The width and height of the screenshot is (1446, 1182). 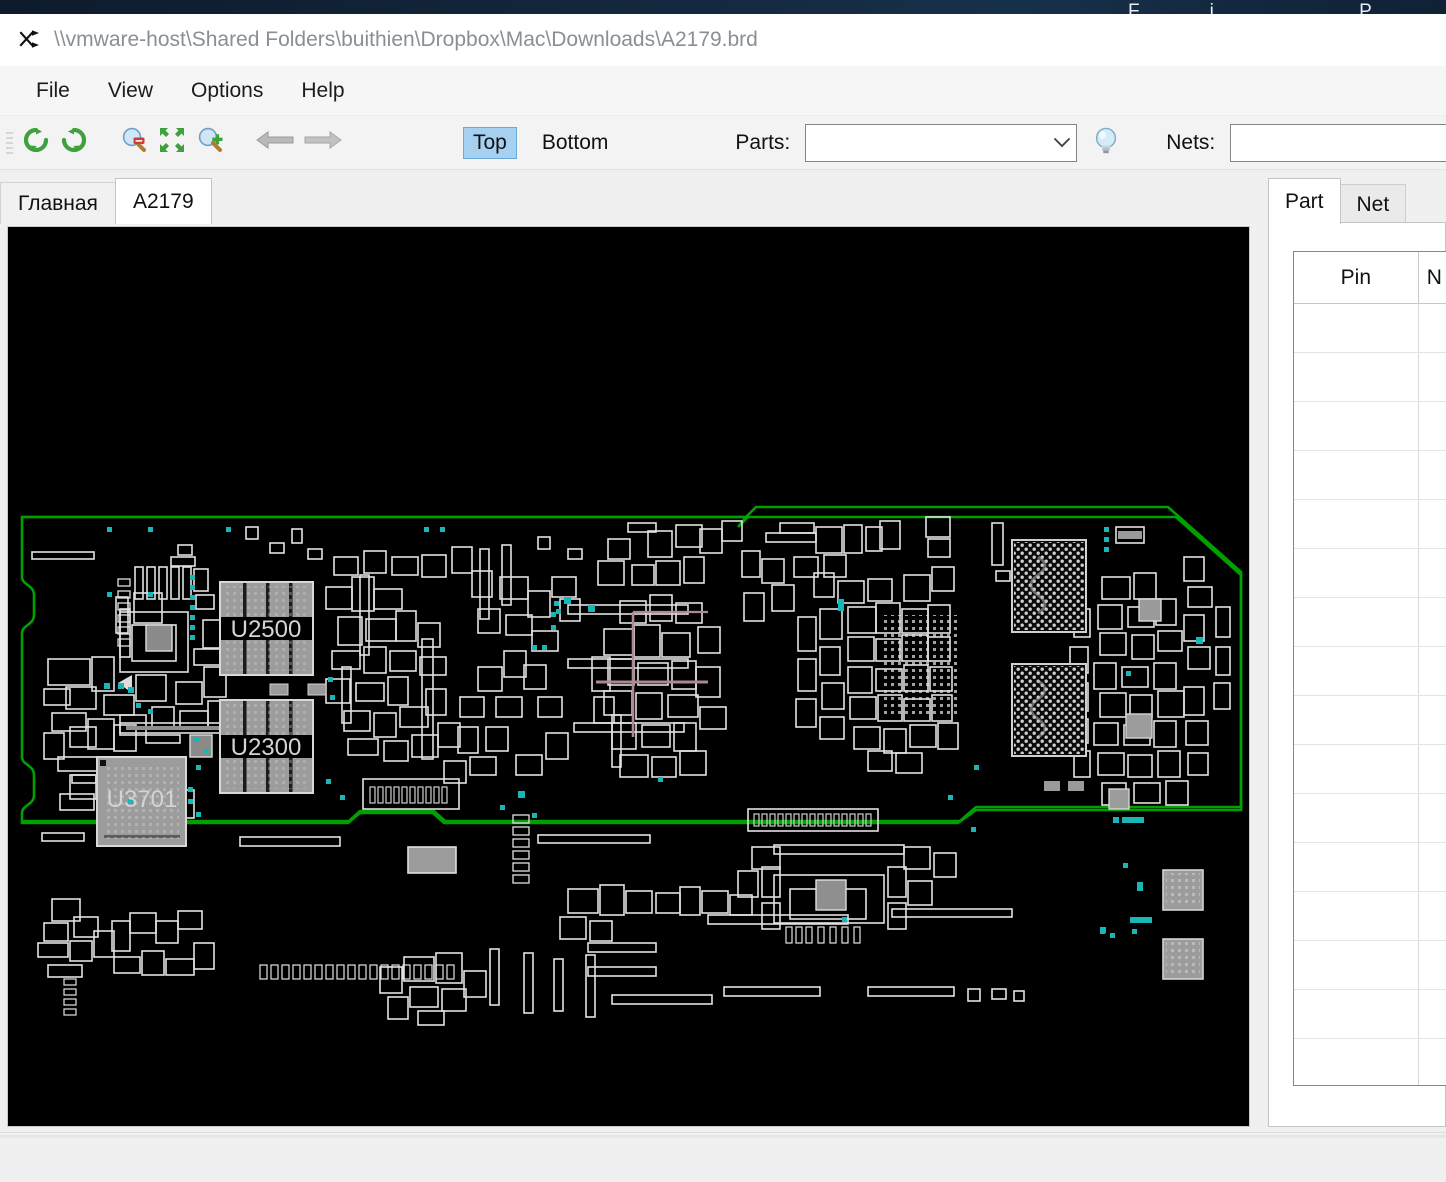 I want to click on menu-help: Help, so click(x=322, y=91).